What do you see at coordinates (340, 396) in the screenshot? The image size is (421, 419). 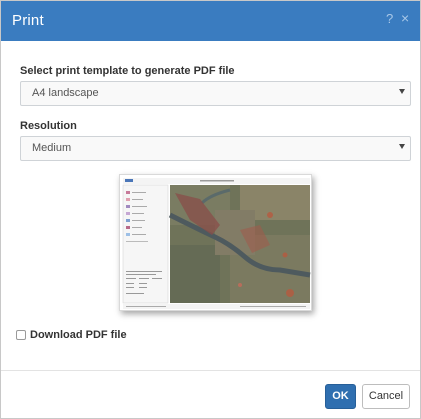 I see `ok-button: OK` at bounding box center [340, 396].